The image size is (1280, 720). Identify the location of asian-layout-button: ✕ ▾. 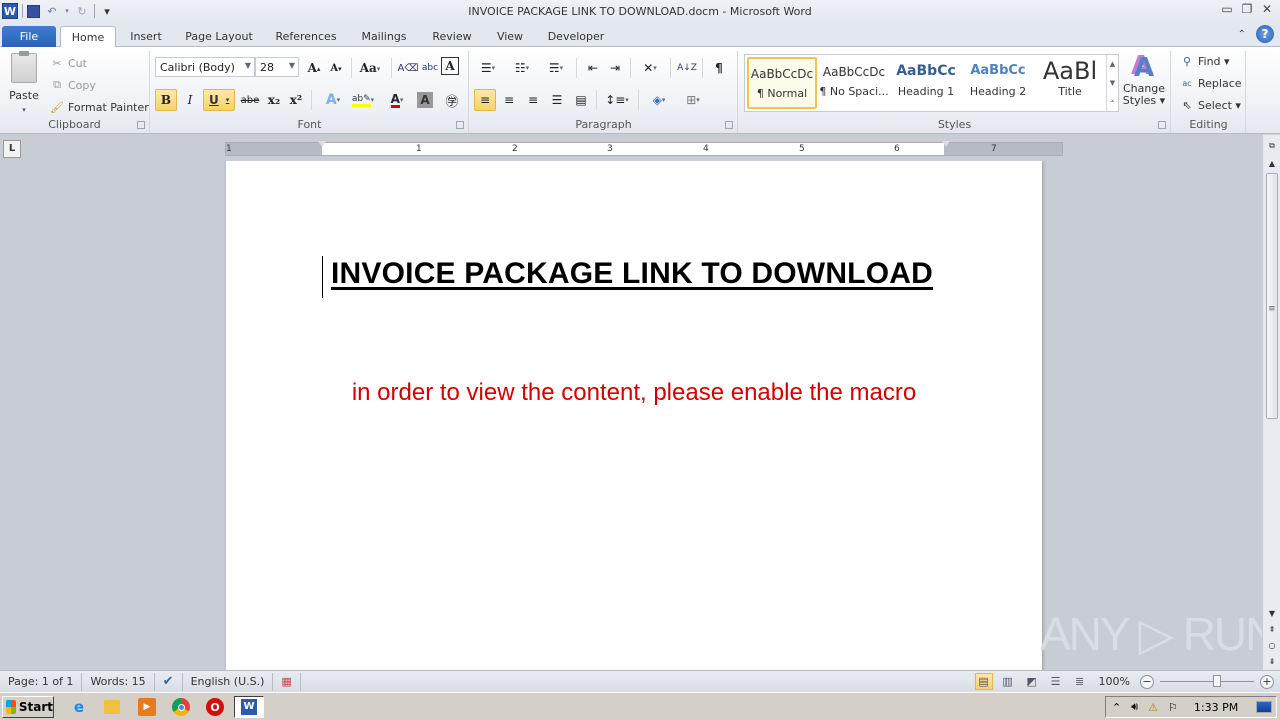
(650, 68).